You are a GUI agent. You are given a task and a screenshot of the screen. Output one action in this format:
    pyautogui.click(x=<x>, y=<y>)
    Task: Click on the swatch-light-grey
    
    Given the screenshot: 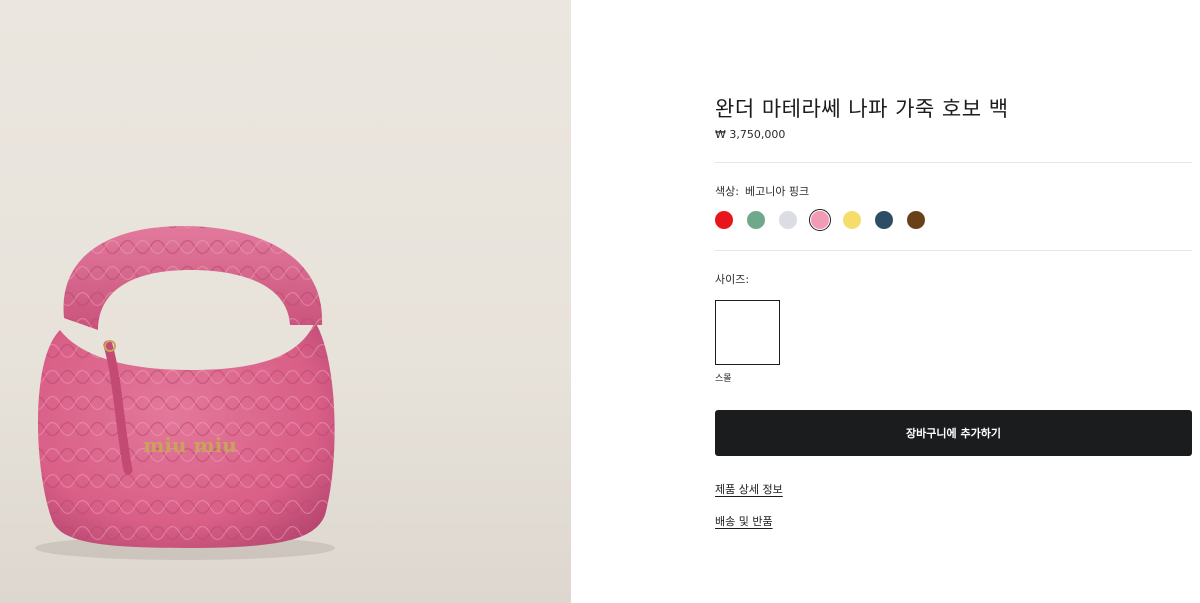 What is the action you would take?
    pyautogui.click(x=788, y=220)
    